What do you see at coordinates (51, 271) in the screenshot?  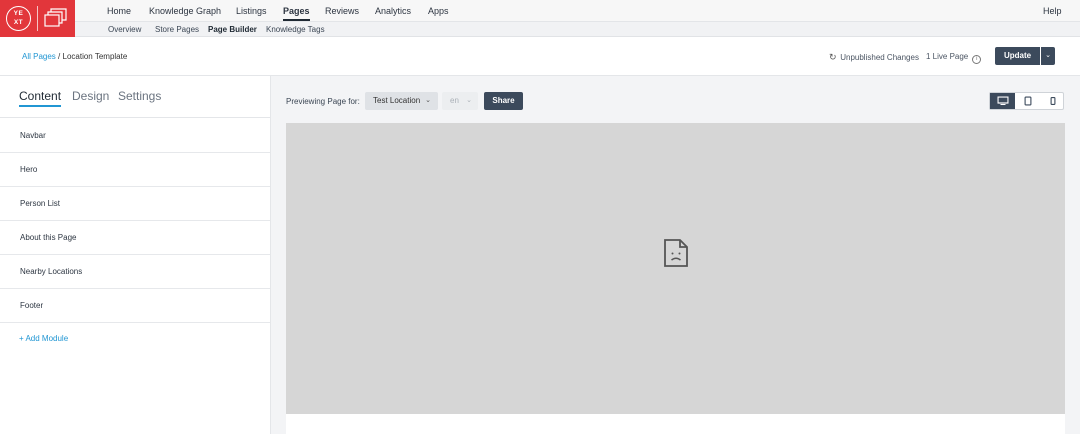 I see `module-label: Nearby Locations` at bounding box center [51, 271].